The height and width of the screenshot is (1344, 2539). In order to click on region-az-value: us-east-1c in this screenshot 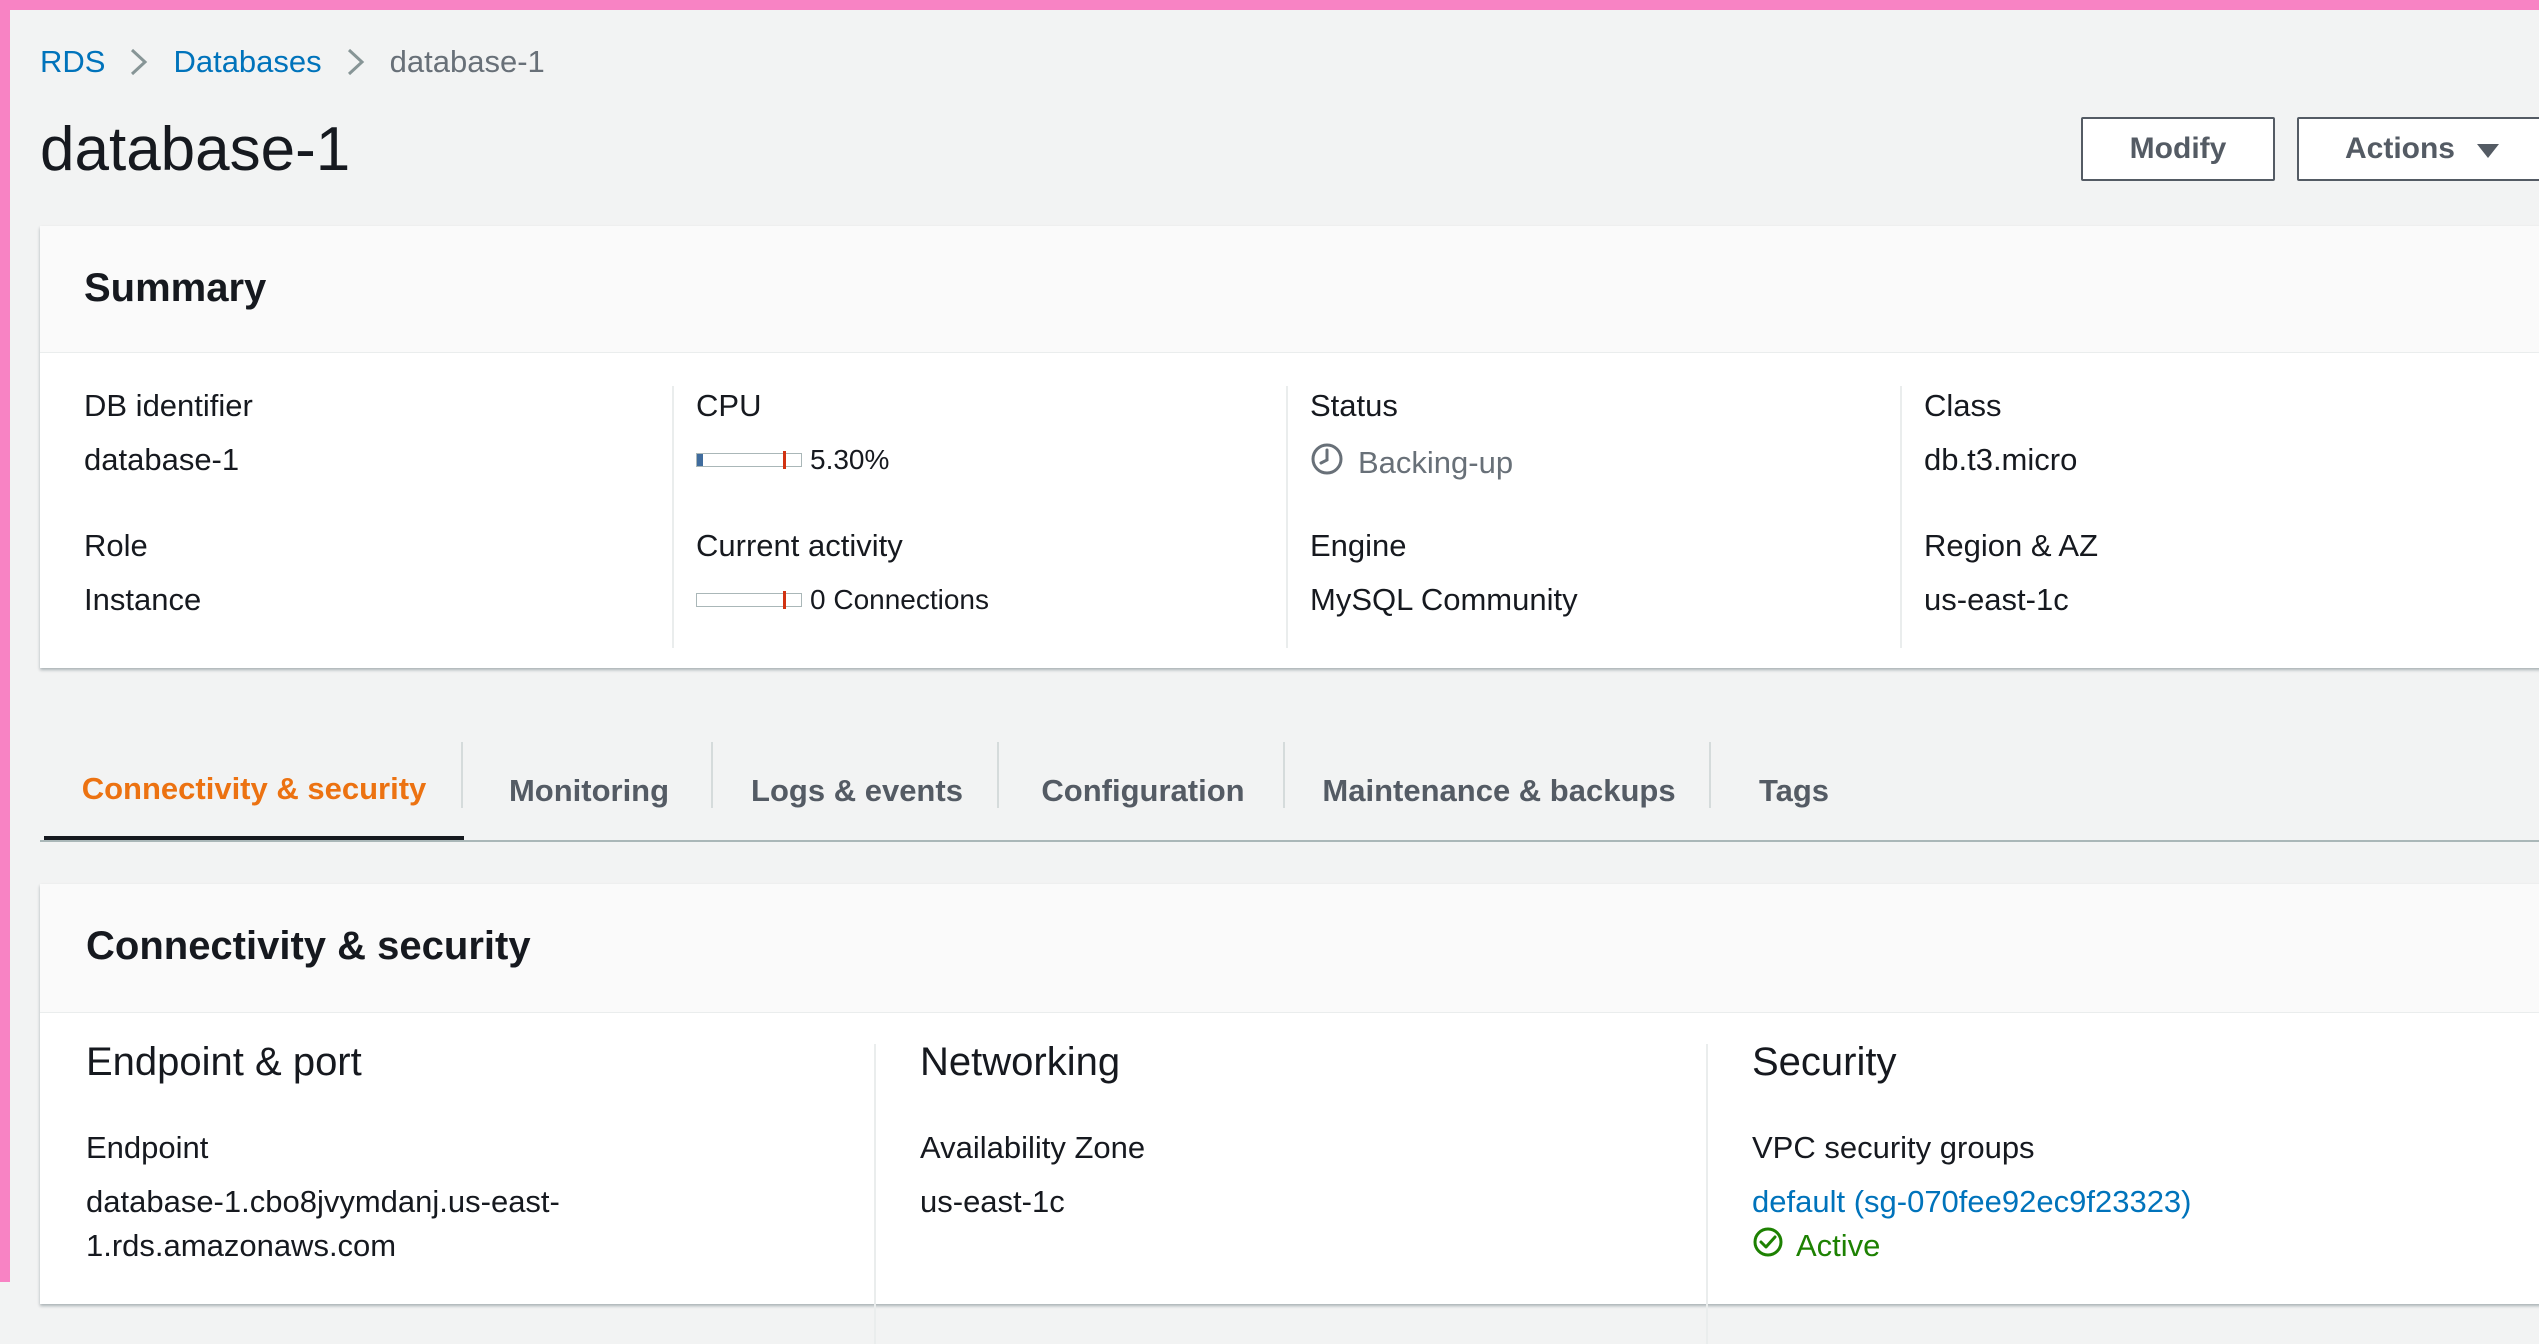, I will do `click(1996, 599)`.